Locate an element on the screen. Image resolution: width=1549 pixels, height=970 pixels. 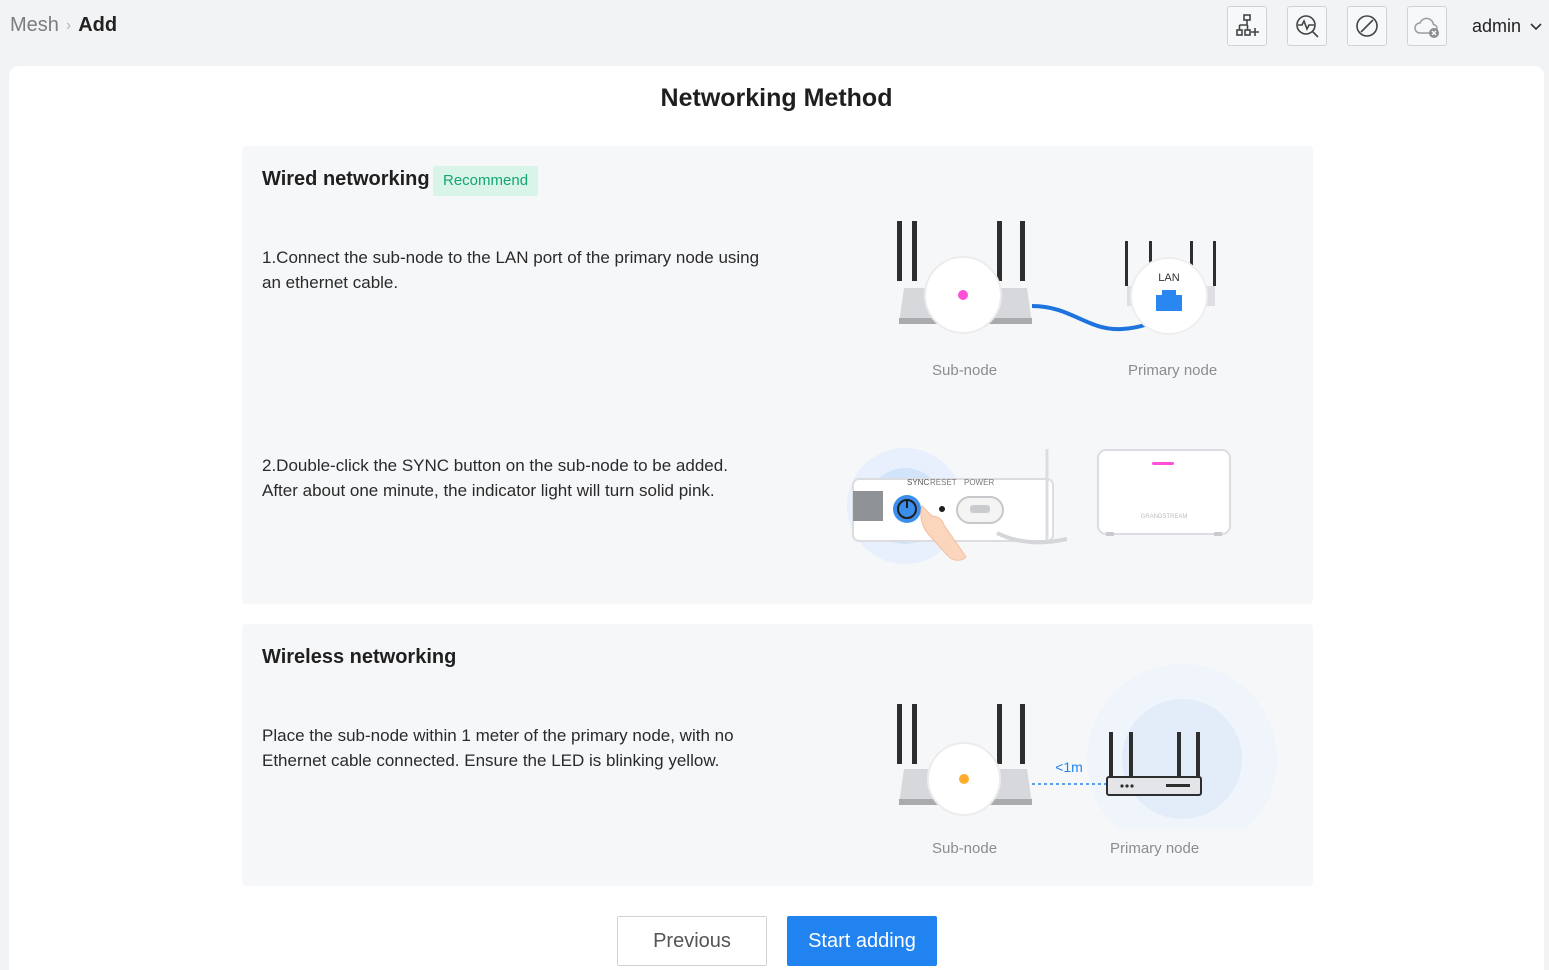
diagnose-button is located at coordinates (1307, 26).